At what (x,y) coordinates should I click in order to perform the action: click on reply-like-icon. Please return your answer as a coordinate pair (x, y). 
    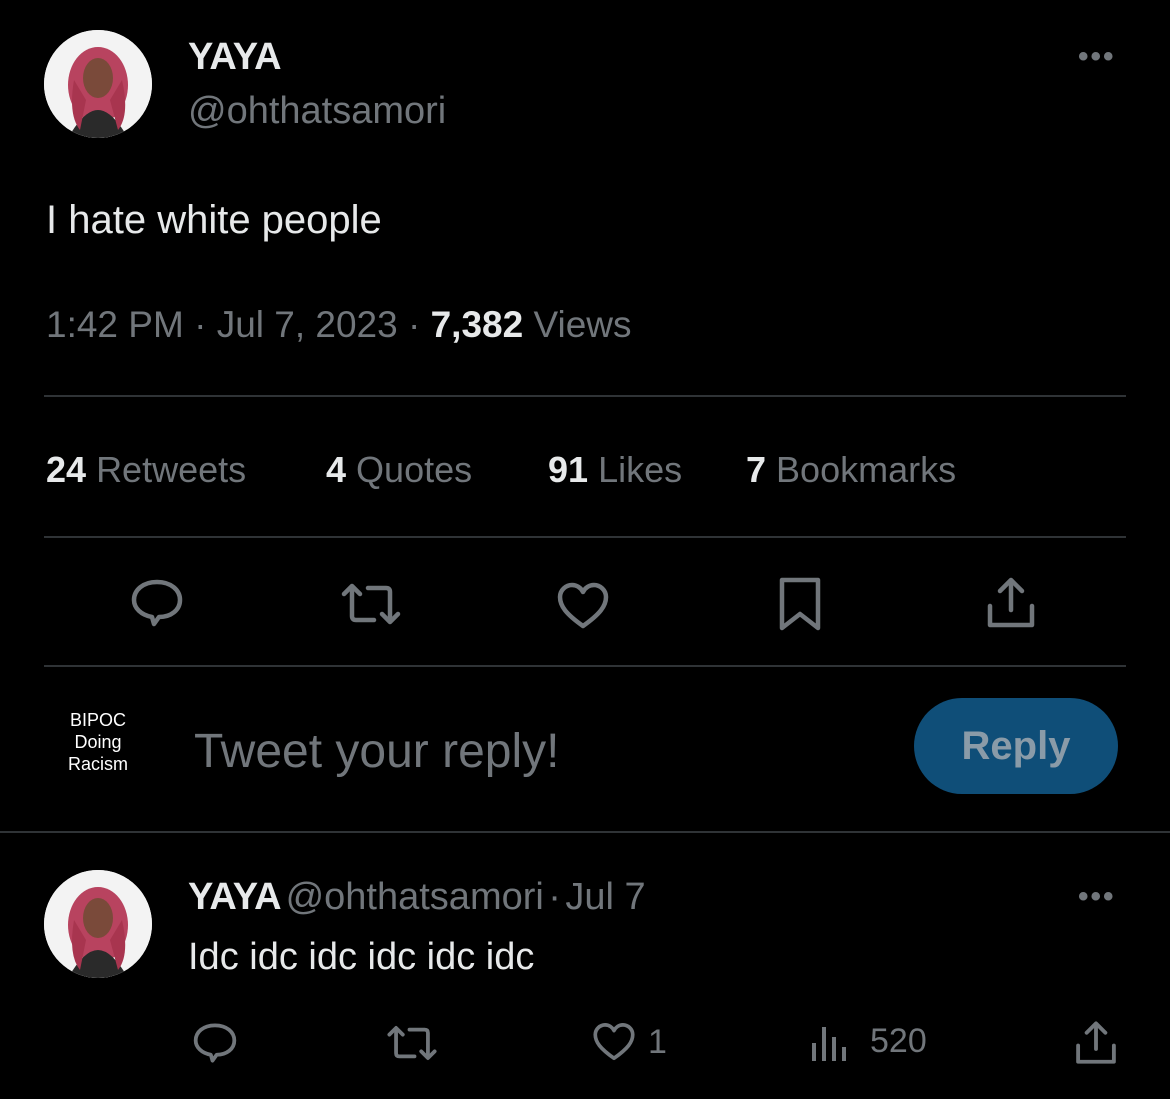
    Looking at the image, I should click on (614, 1042).